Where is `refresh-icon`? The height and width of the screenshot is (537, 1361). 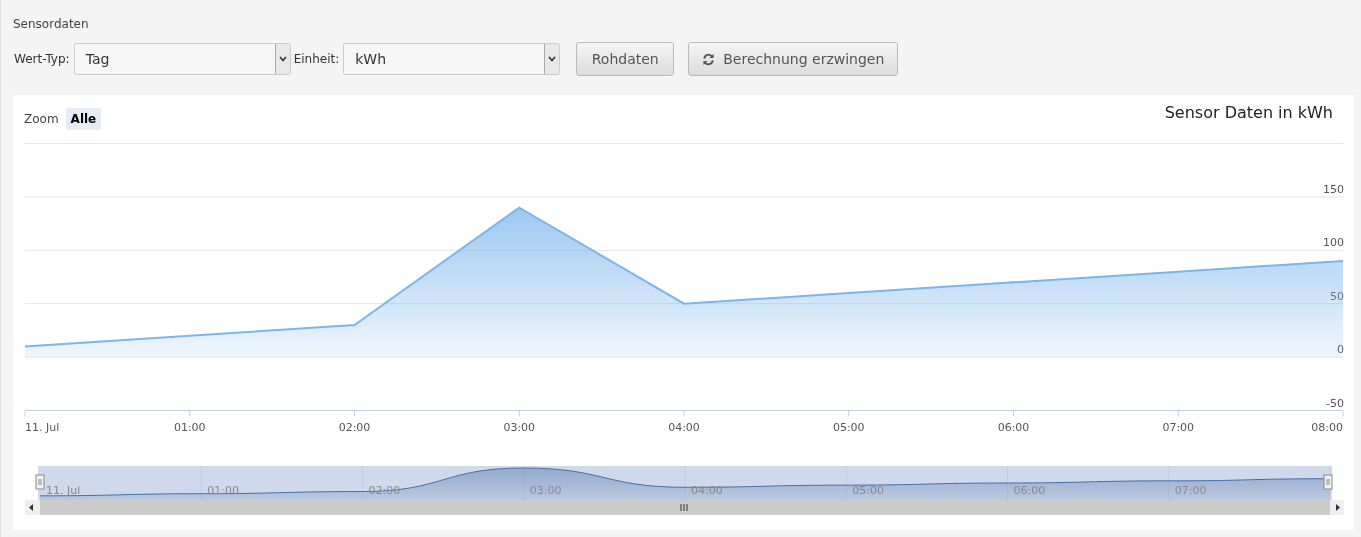
refresh-icon is located at coordinates (709, 59).